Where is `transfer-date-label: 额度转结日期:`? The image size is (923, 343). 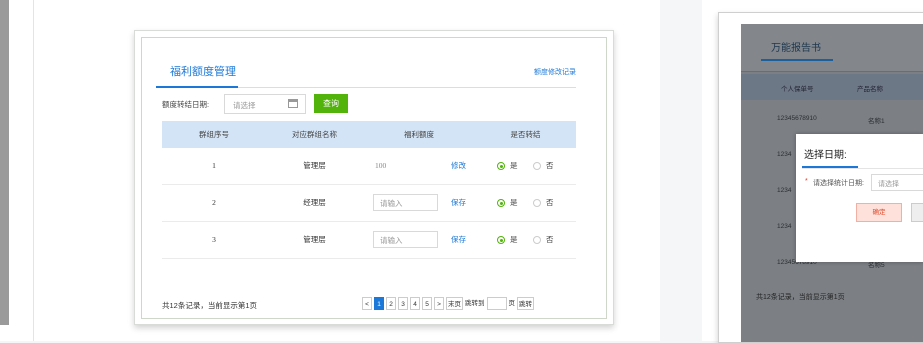 transfer-date-label: 额度转结日期: is located at coordinates (186, 104).